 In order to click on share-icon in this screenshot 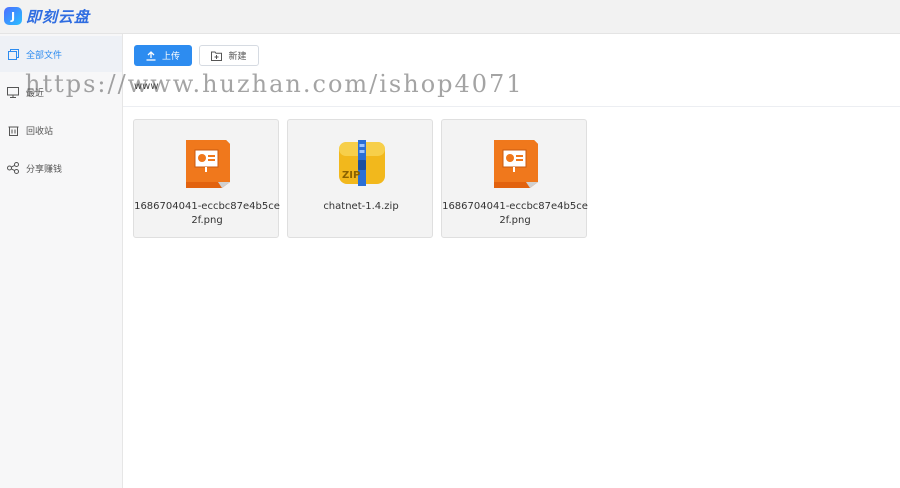, I will do `click(13, 168)`.